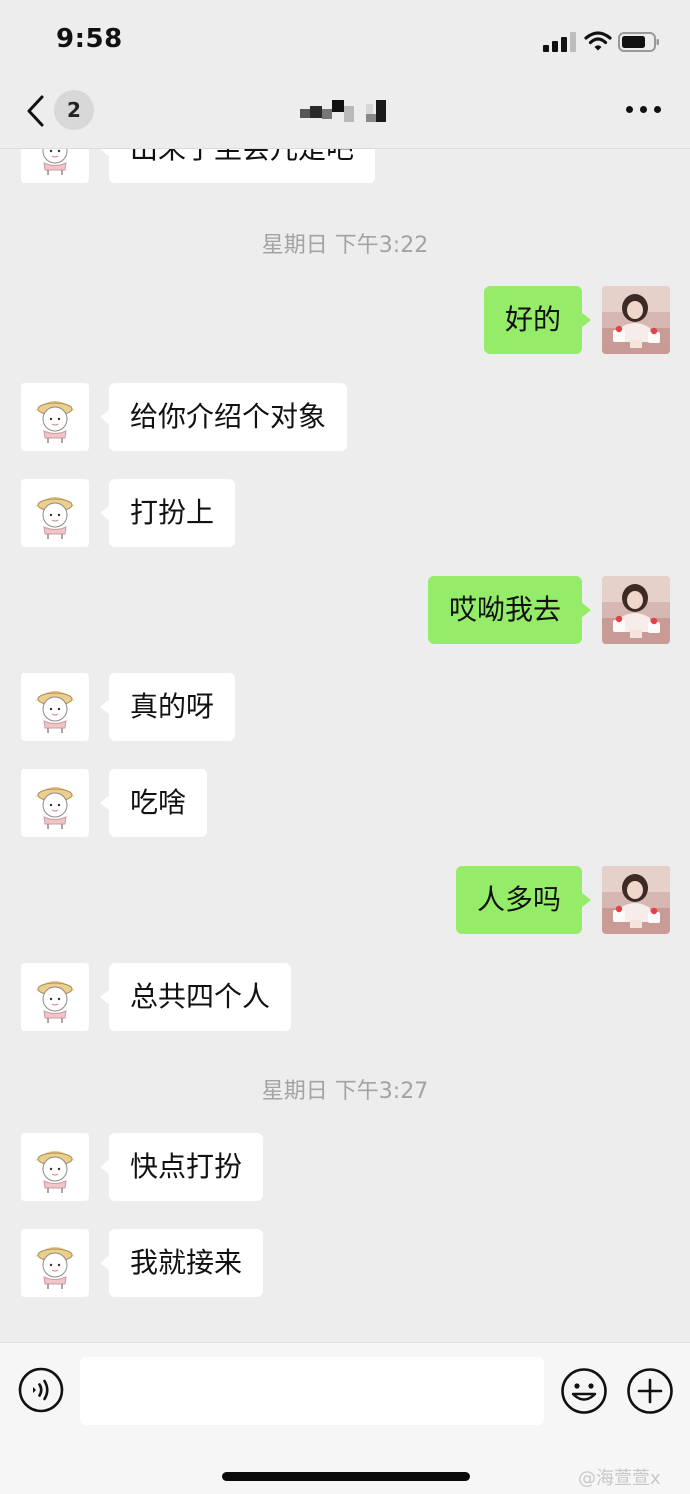  I want to click on message-bubble-sent: 好的, so click(537, 320).